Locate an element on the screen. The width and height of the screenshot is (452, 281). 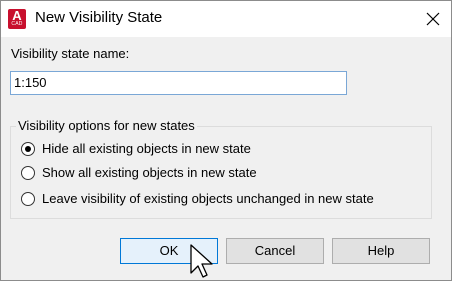
window-title: New Visibility State is located at coordinates (99, 17).